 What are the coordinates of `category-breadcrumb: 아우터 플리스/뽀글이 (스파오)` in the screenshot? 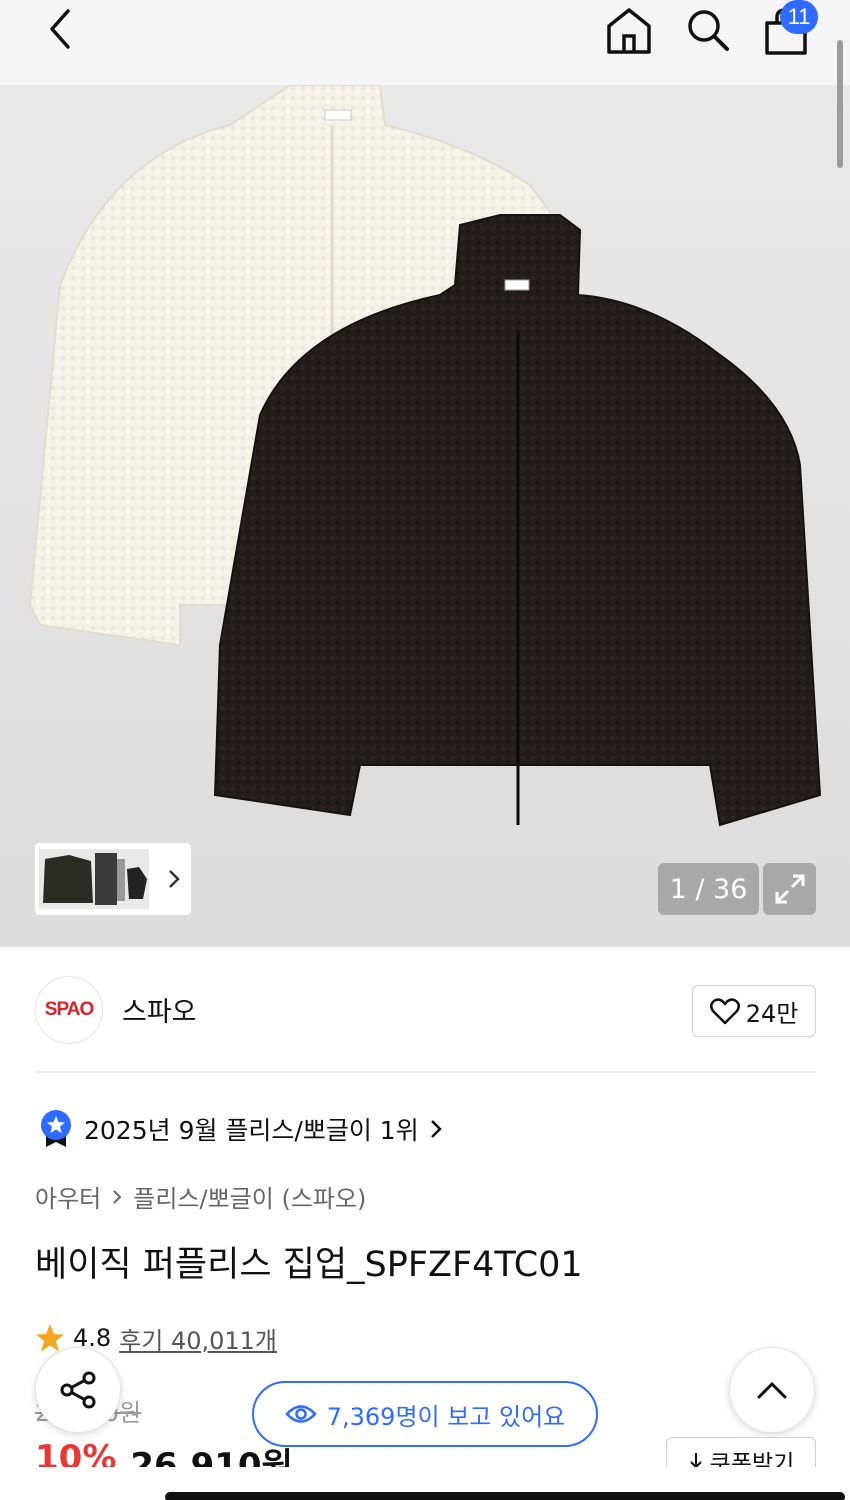 It's located at (200, 1196).